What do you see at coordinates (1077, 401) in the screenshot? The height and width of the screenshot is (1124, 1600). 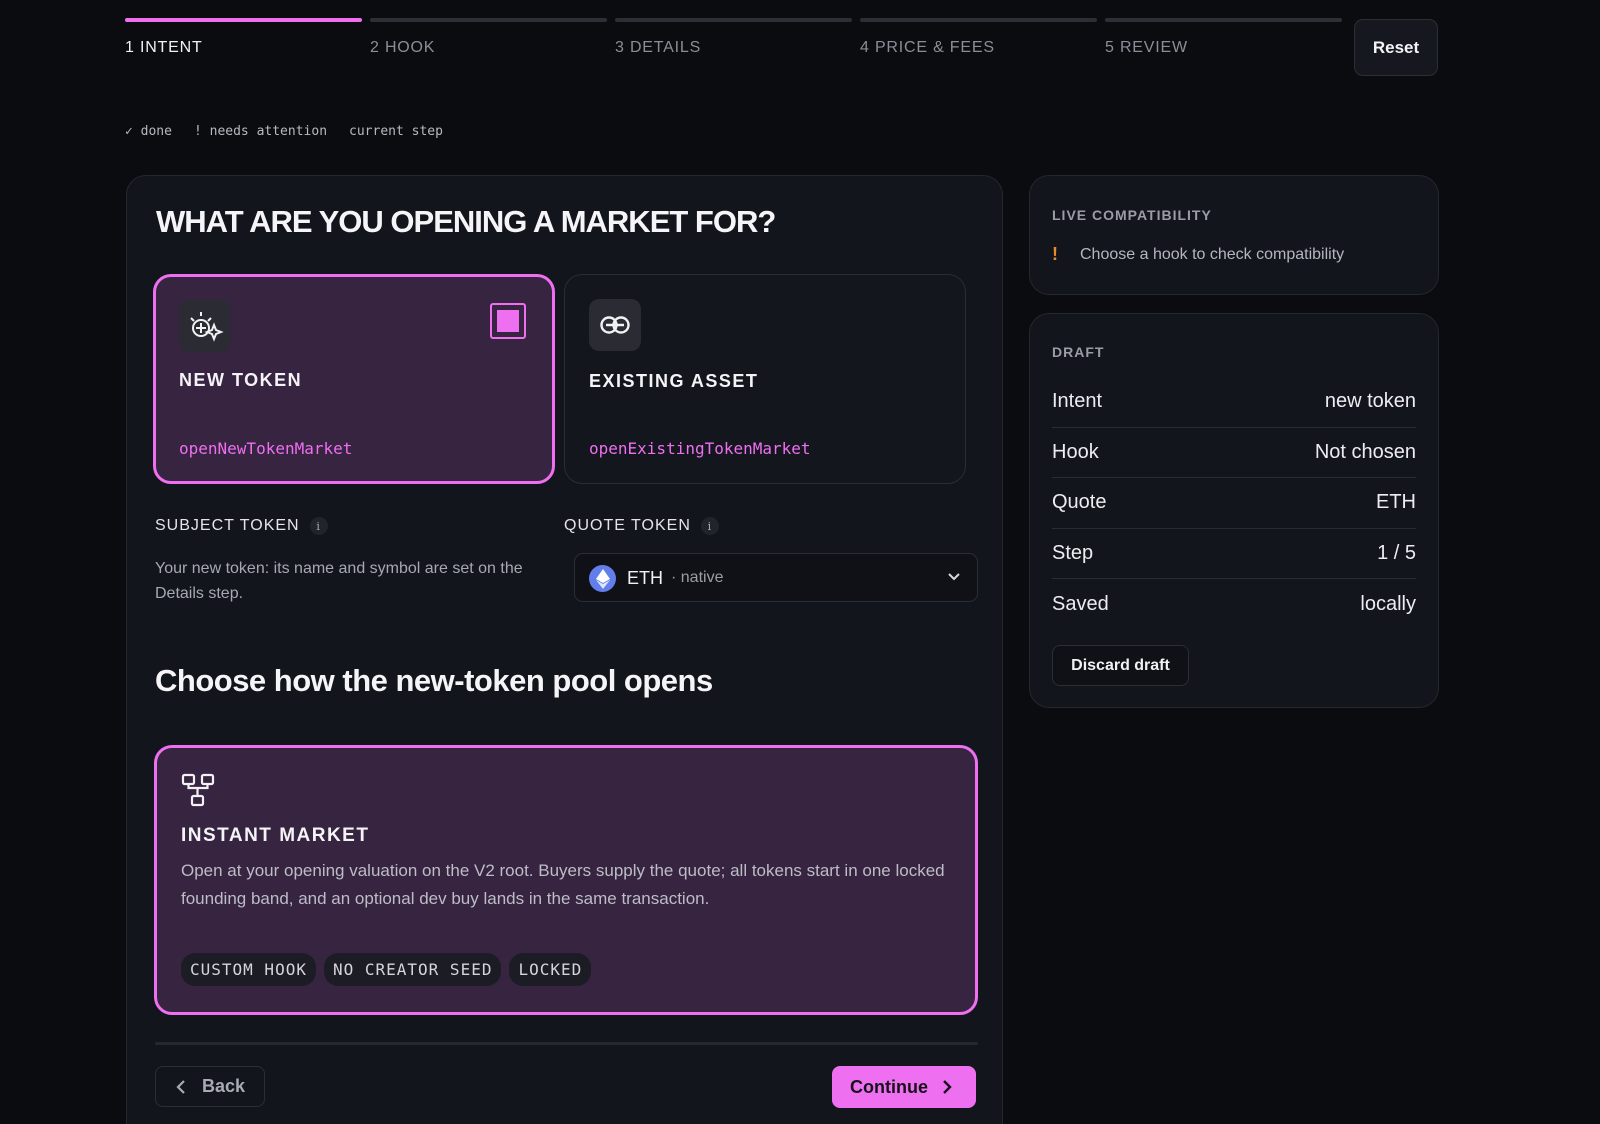 I see `draft-key: Intent` at bounding box center [1077, 401].